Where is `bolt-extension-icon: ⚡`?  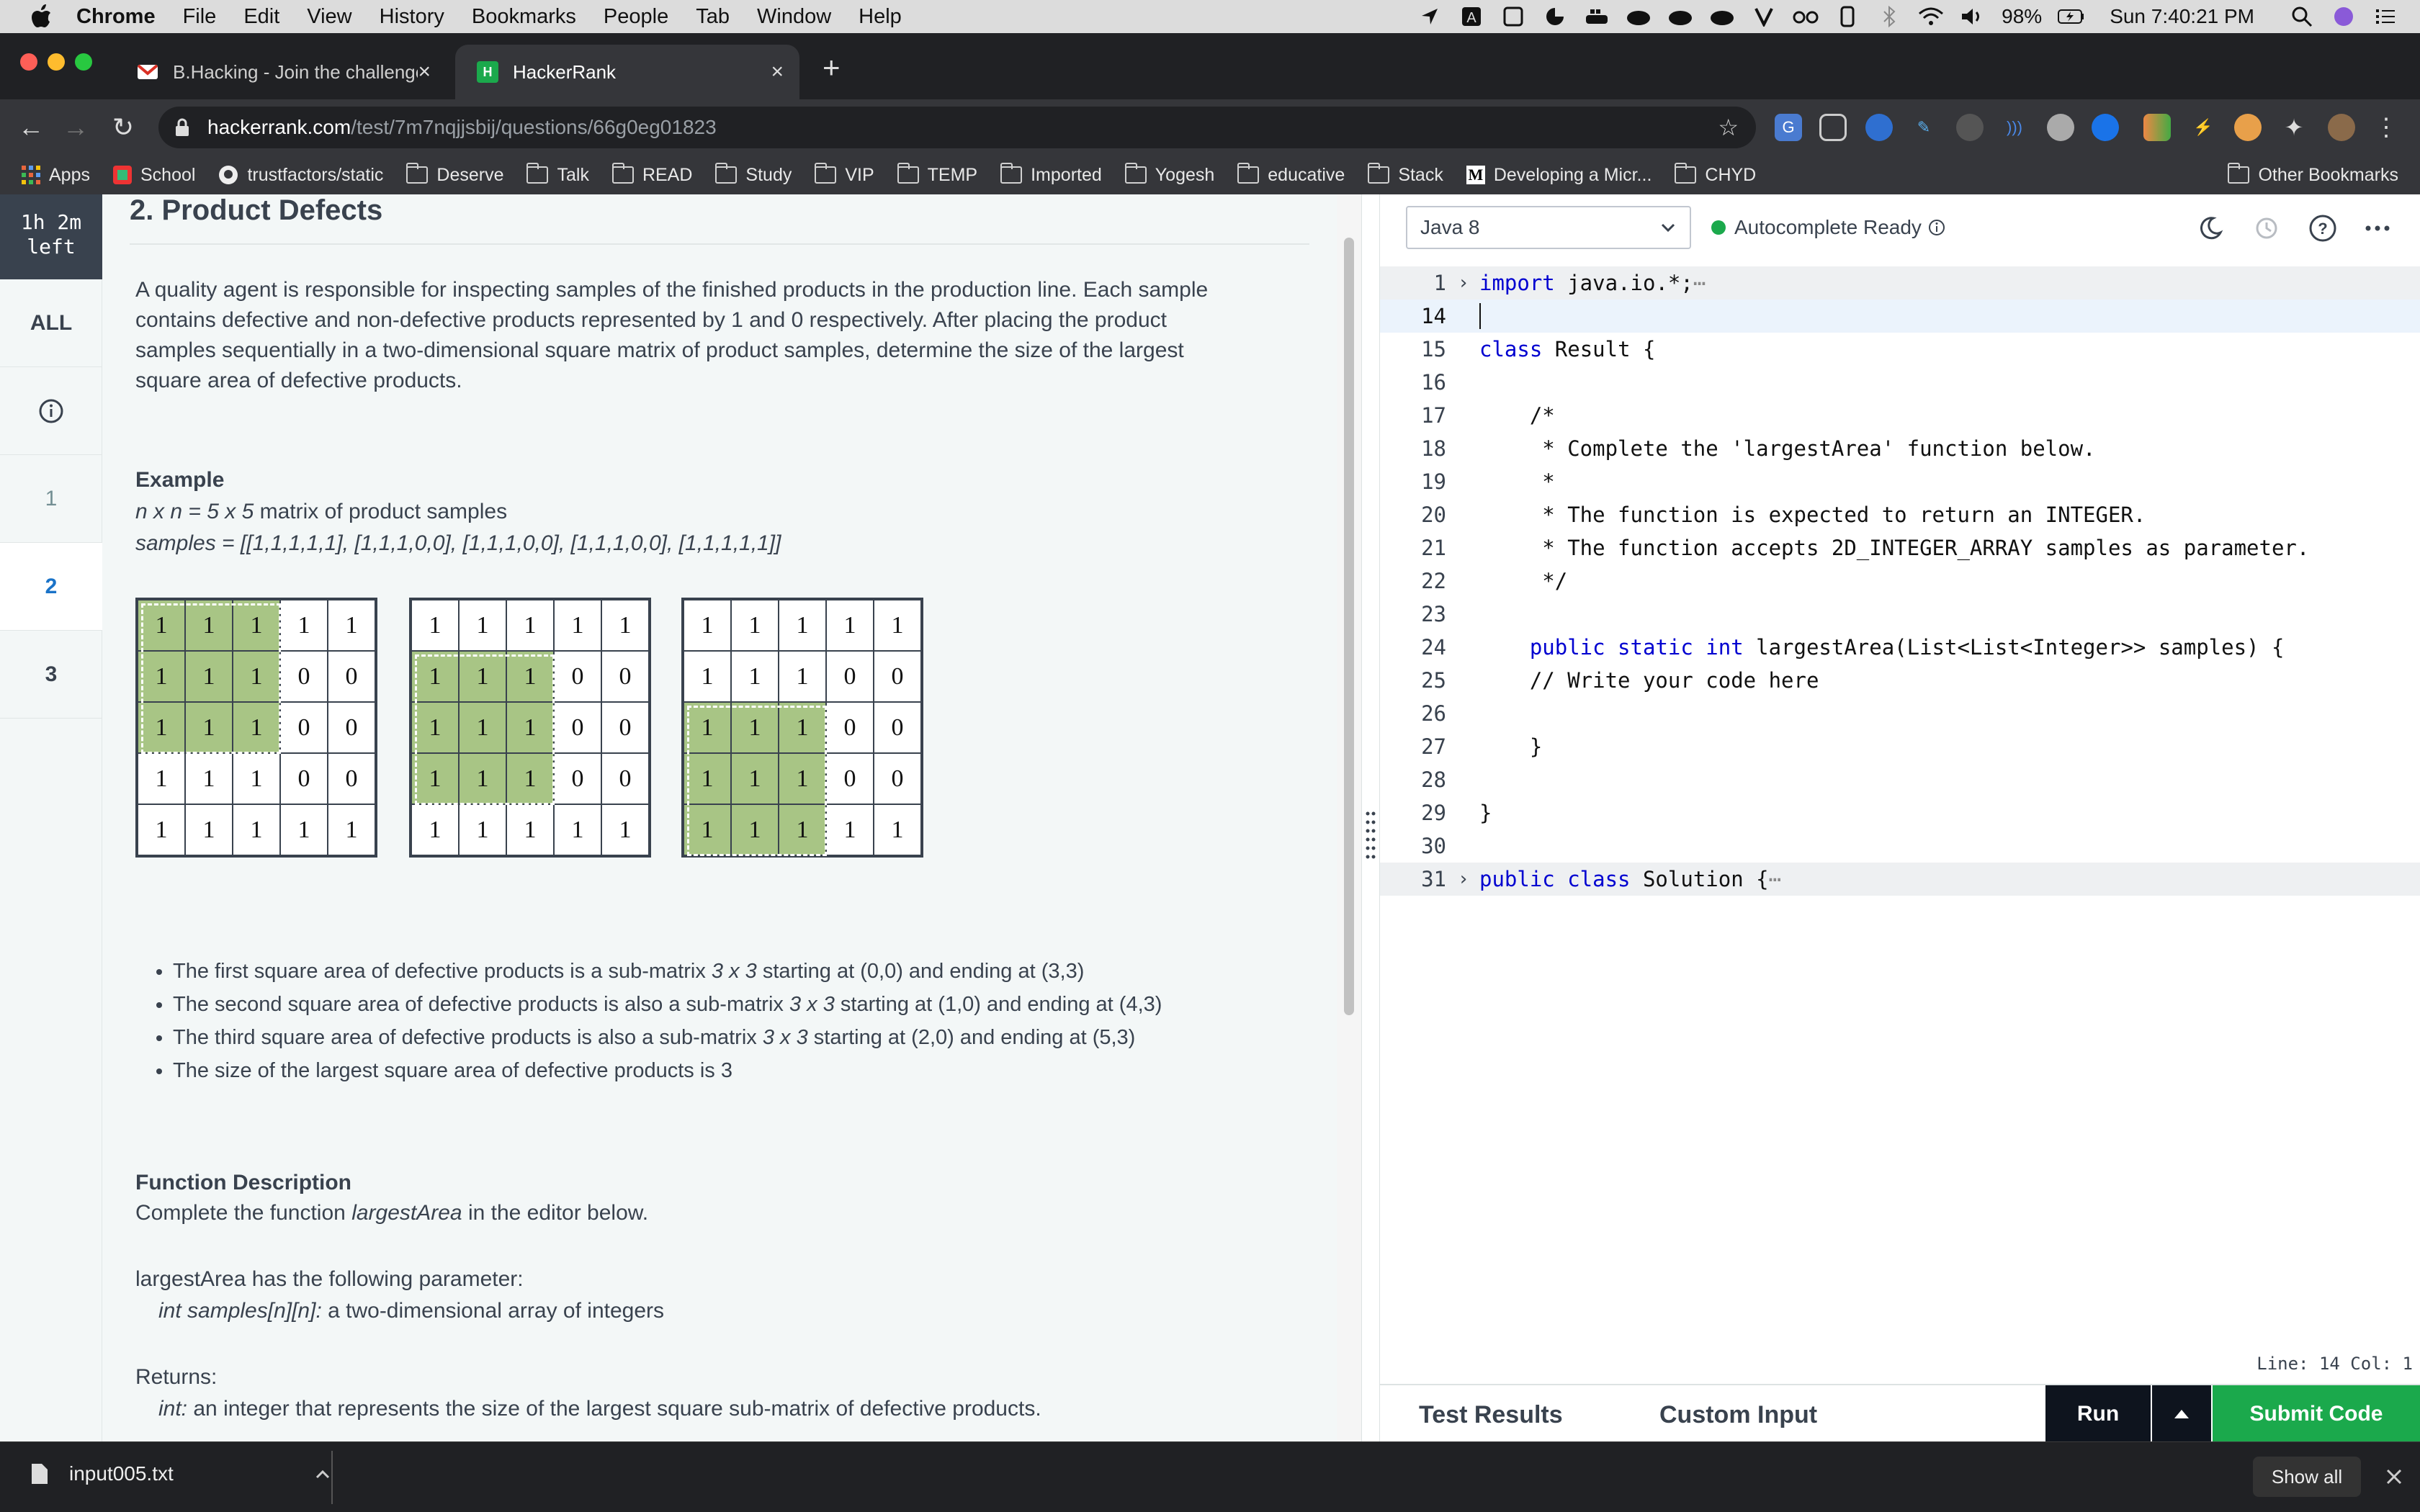
bolt-extension-icon: ⚡ is located at coordinates (2203, 127).